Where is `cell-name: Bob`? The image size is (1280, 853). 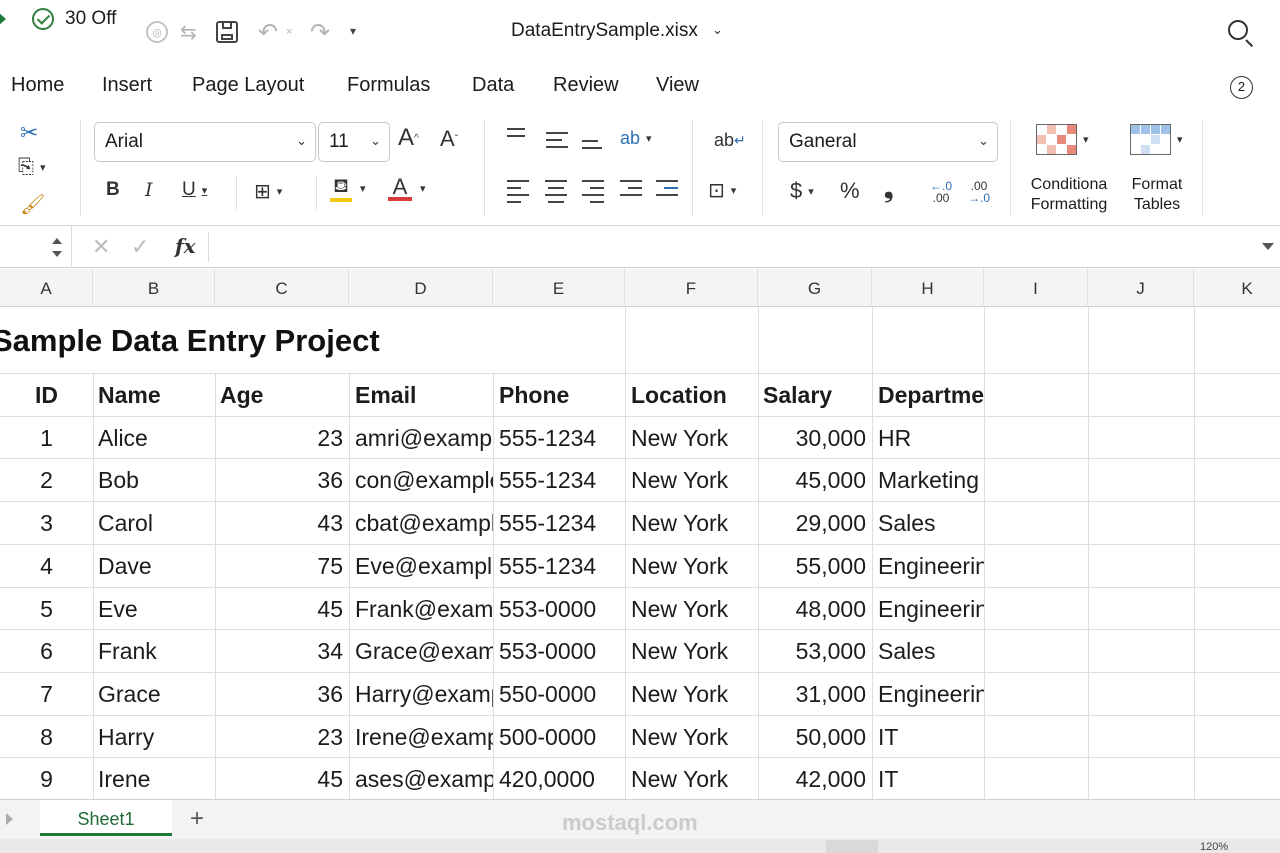 cell-name: Bob is located at coordinates (154, 479).